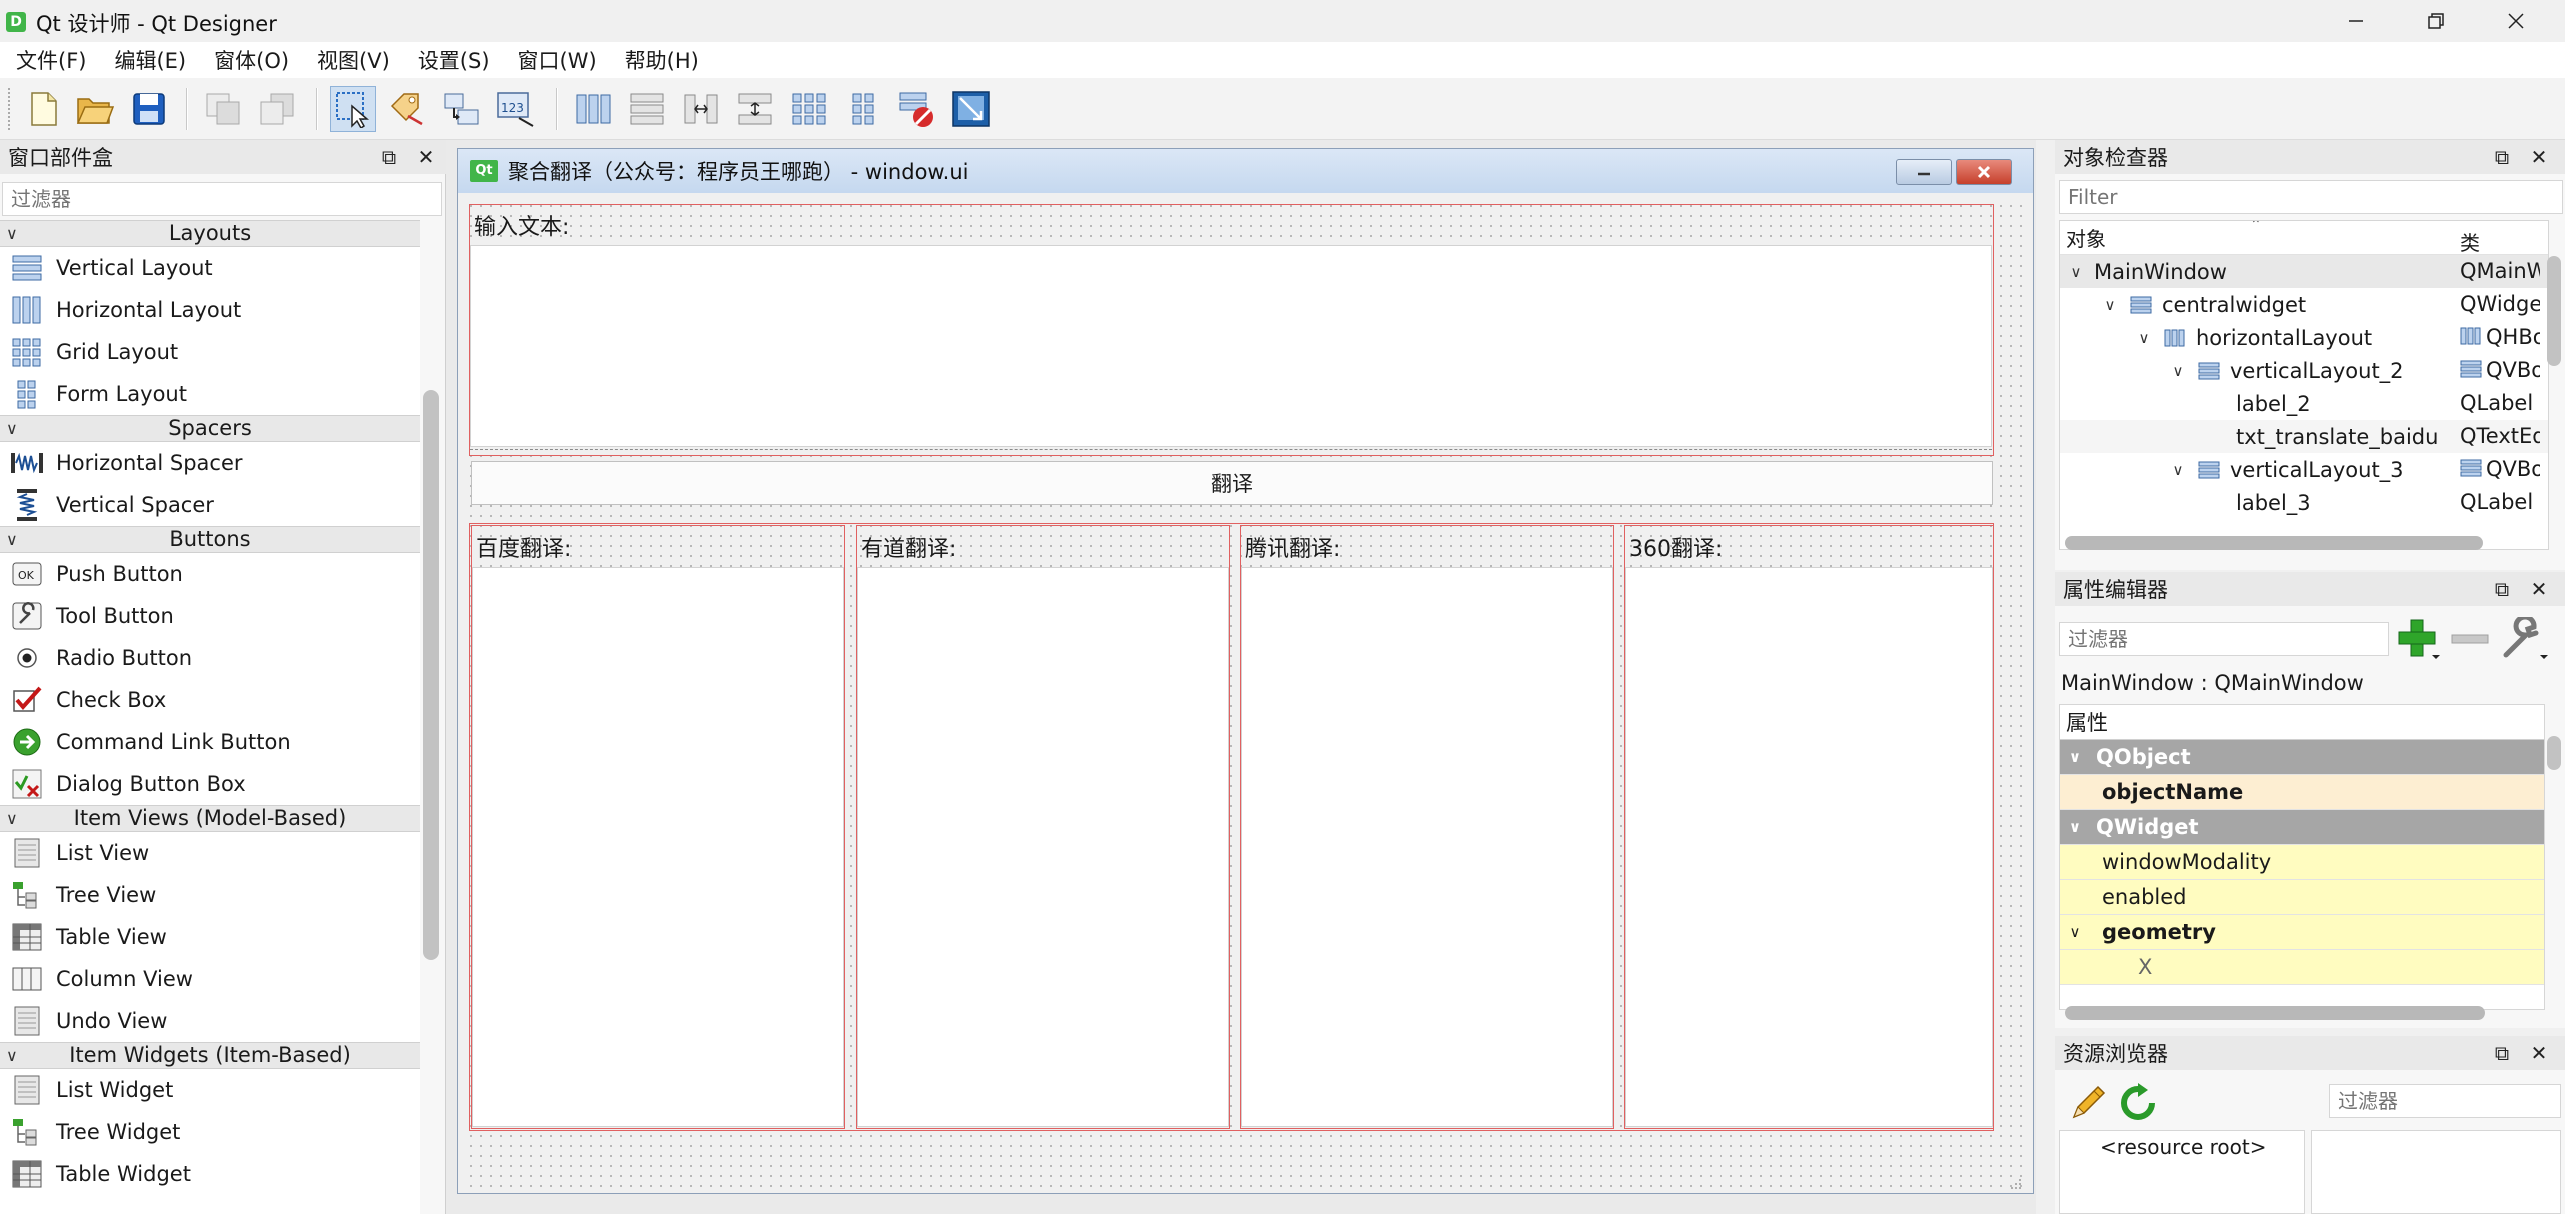 This screenshot has width=2565, height=1214. Describe the element at coordinates (51, 60) in the screenshot. I see `menu-file: 文件(F)` at that location.